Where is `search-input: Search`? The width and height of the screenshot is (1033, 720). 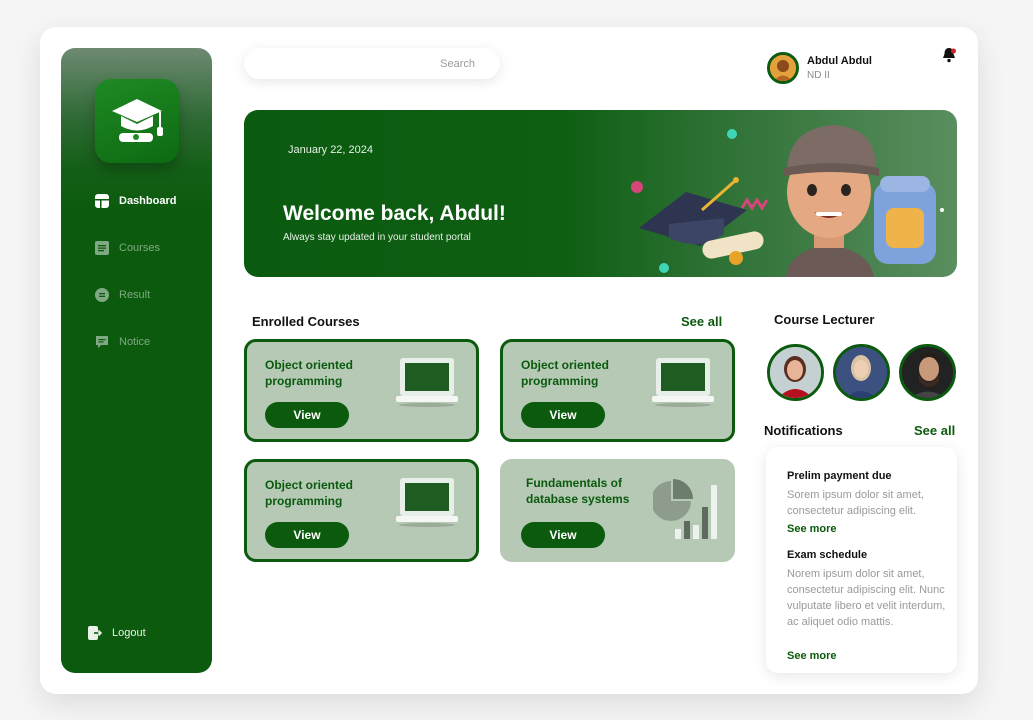 search-input: Search is located at coordinates (372, 63).